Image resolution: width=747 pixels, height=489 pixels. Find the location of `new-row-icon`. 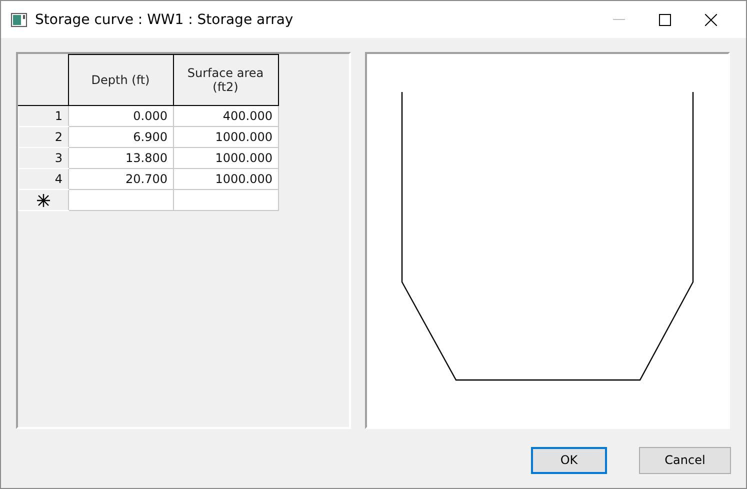

new-row-icon is located at coordinates (43, 200).